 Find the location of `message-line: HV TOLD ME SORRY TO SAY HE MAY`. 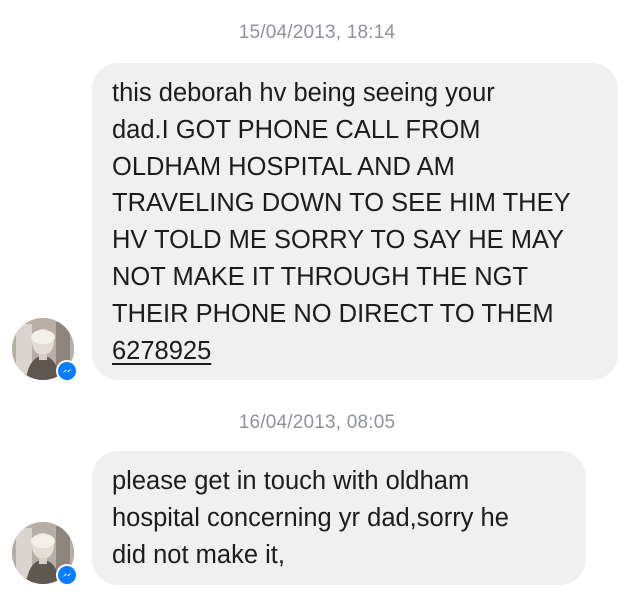

message-line: HV TOLD ME SORRY TO SAY HE MAY is located at coordinates (338, 240).